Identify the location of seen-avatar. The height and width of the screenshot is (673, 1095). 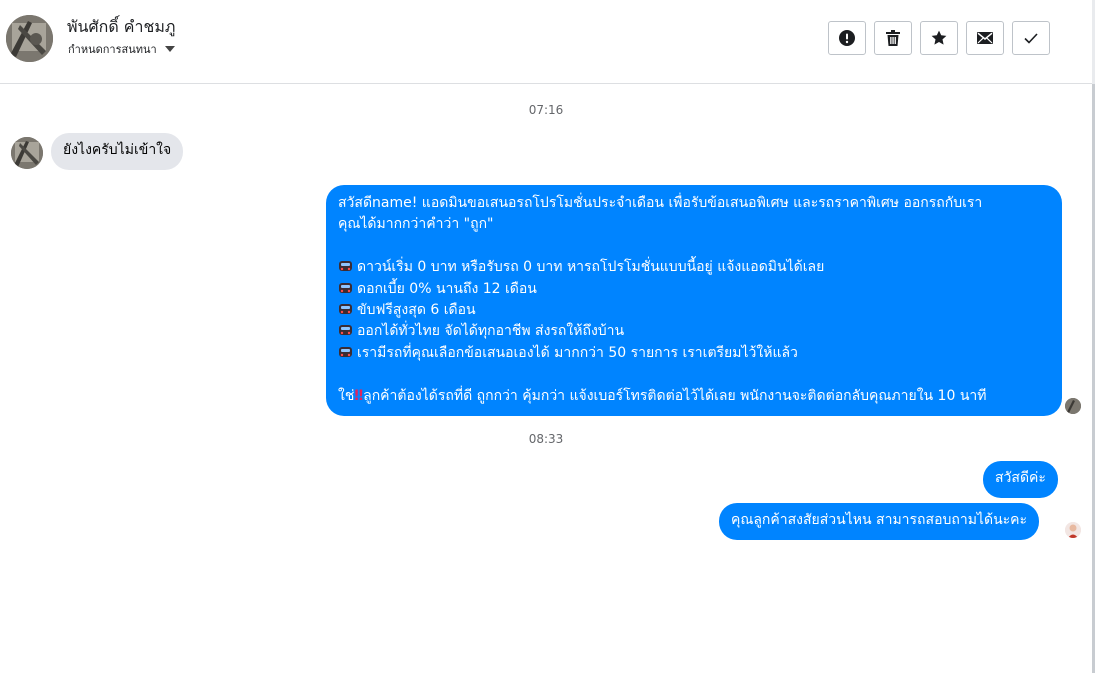
(1073, 406).